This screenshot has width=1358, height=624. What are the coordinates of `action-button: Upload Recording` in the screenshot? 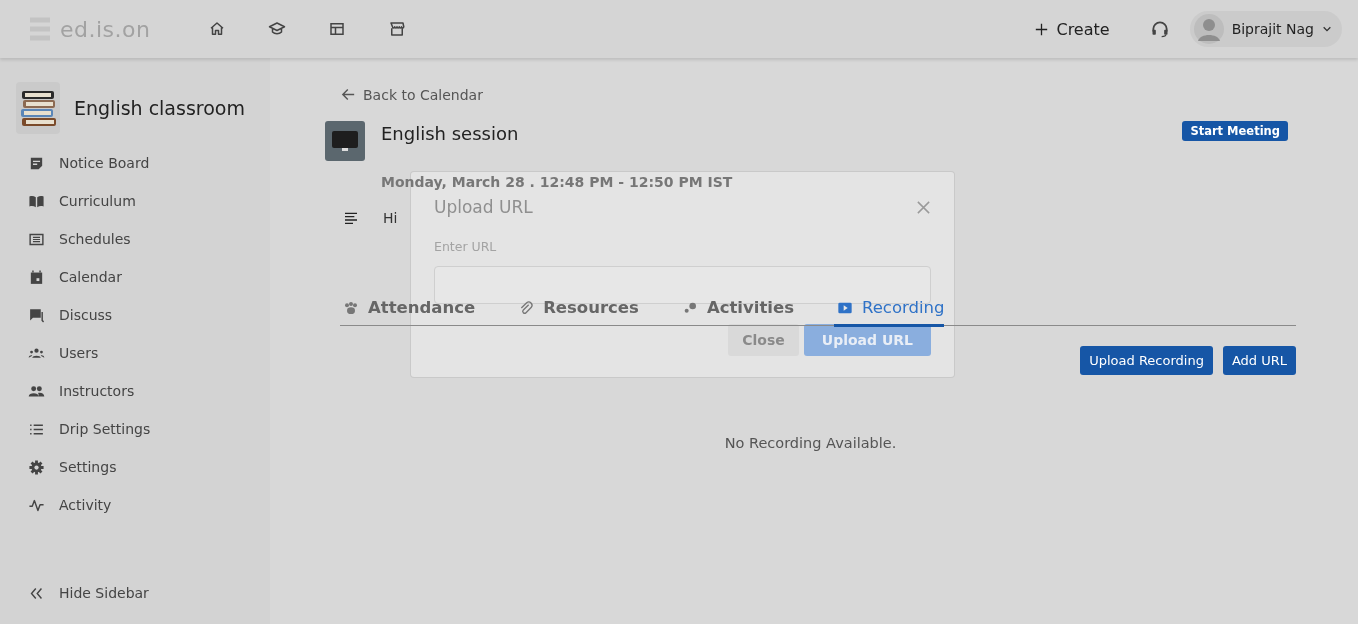 It's located at (1146, 360).